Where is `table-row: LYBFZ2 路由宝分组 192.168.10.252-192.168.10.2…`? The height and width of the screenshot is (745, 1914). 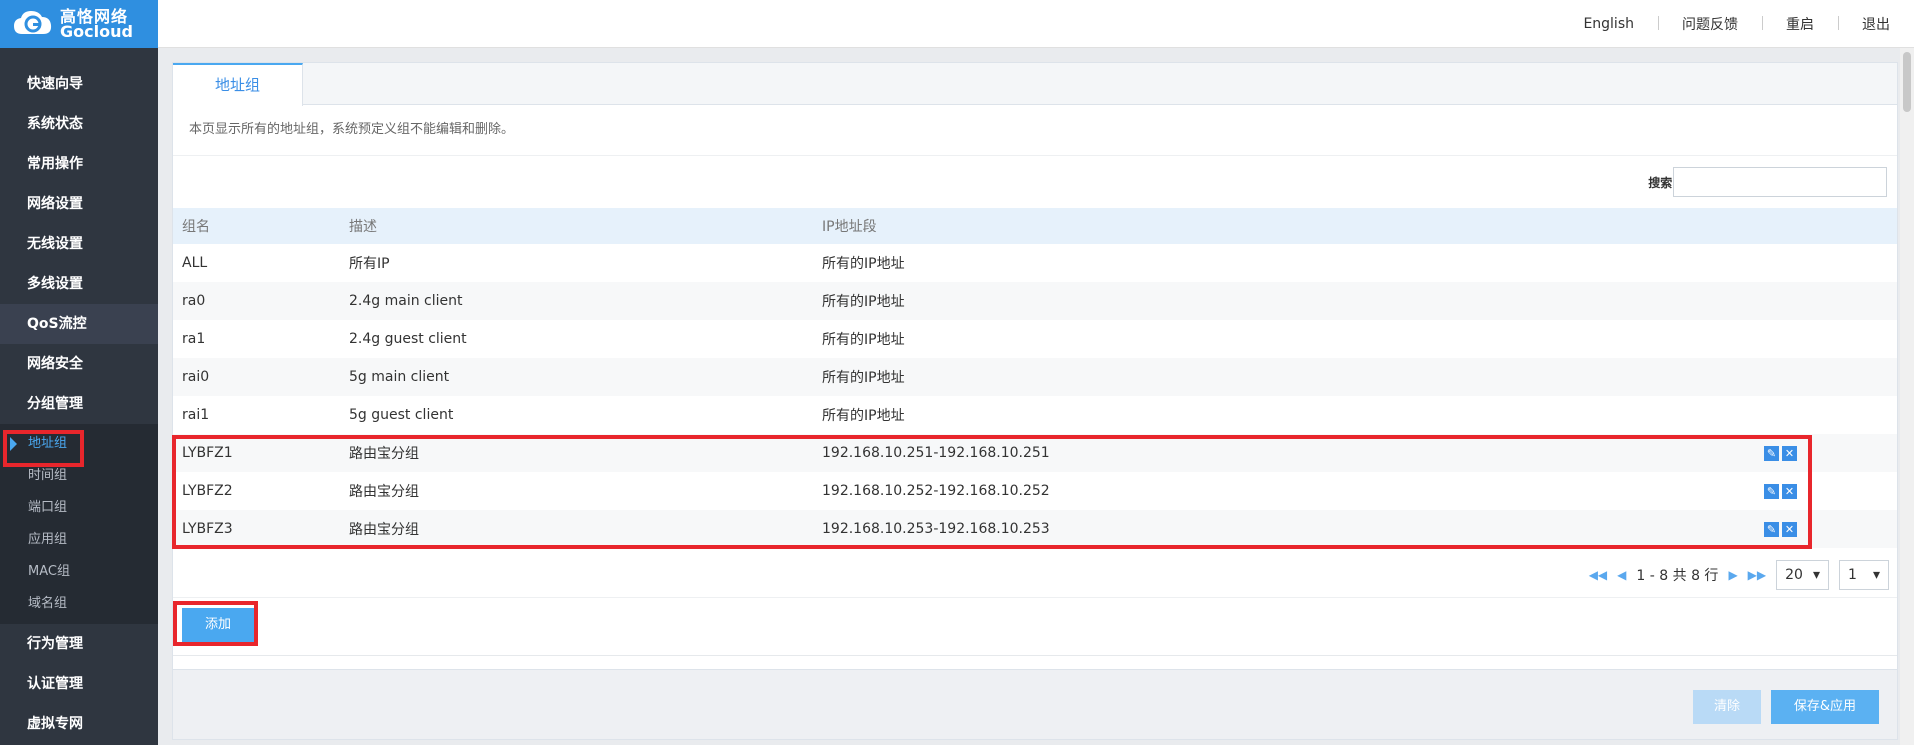 table-row: LYBFZ2 路由宝分组 192.168.10.252-192.168.10.2… is located at coordinates (1035, 491).